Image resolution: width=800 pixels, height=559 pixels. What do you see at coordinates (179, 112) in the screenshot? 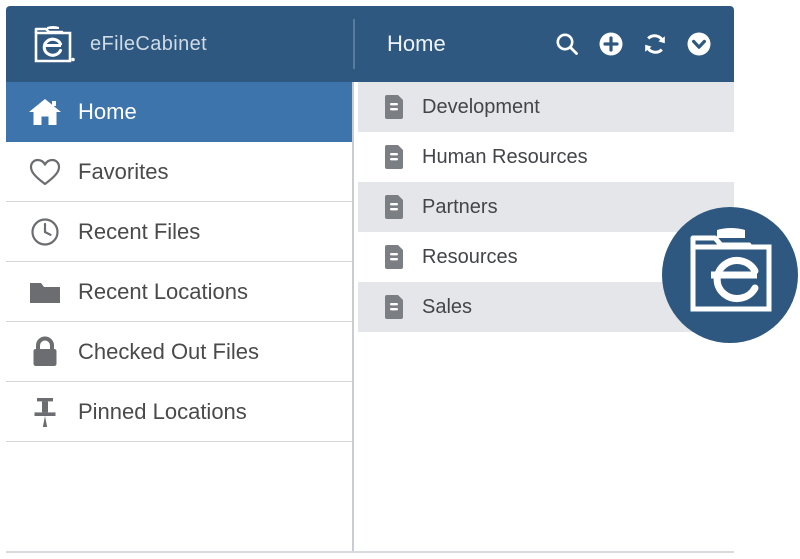
I see `sidebar-item-home: Home` at bounding box center [179, 112].